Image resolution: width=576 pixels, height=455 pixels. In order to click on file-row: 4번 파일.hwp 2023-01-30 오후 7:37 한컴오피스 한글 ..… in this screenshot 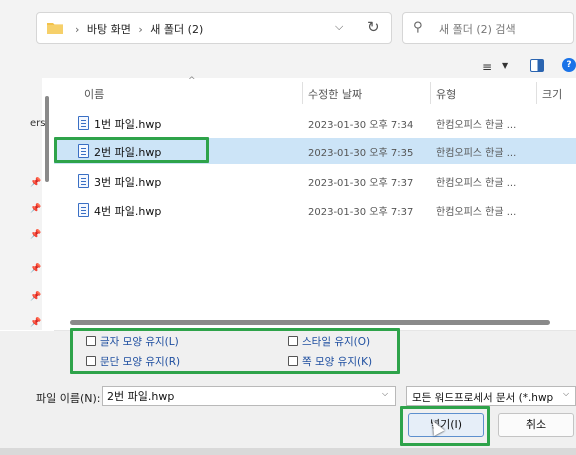, I will do `click(315, 210)`.